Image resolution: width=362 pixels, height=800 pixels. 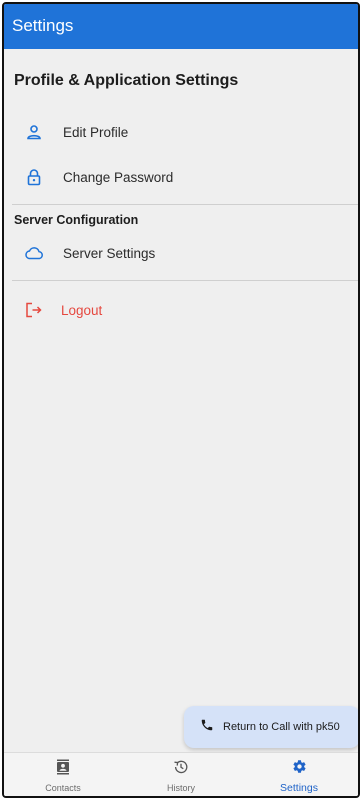 What do you see at coordinates (181, 769) in the screenshot?
I see `history-icon` at bounding box center [181, 769].